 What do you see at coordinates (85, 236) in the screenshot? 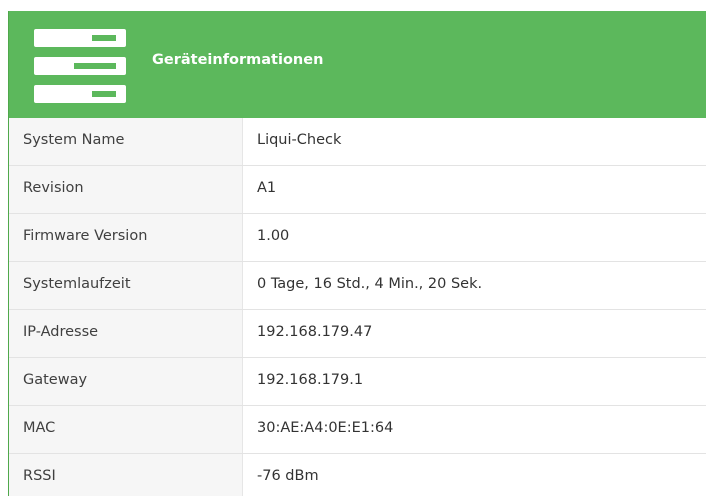
I see `row-label: Firmware Version` at bounding box center [85, 236].